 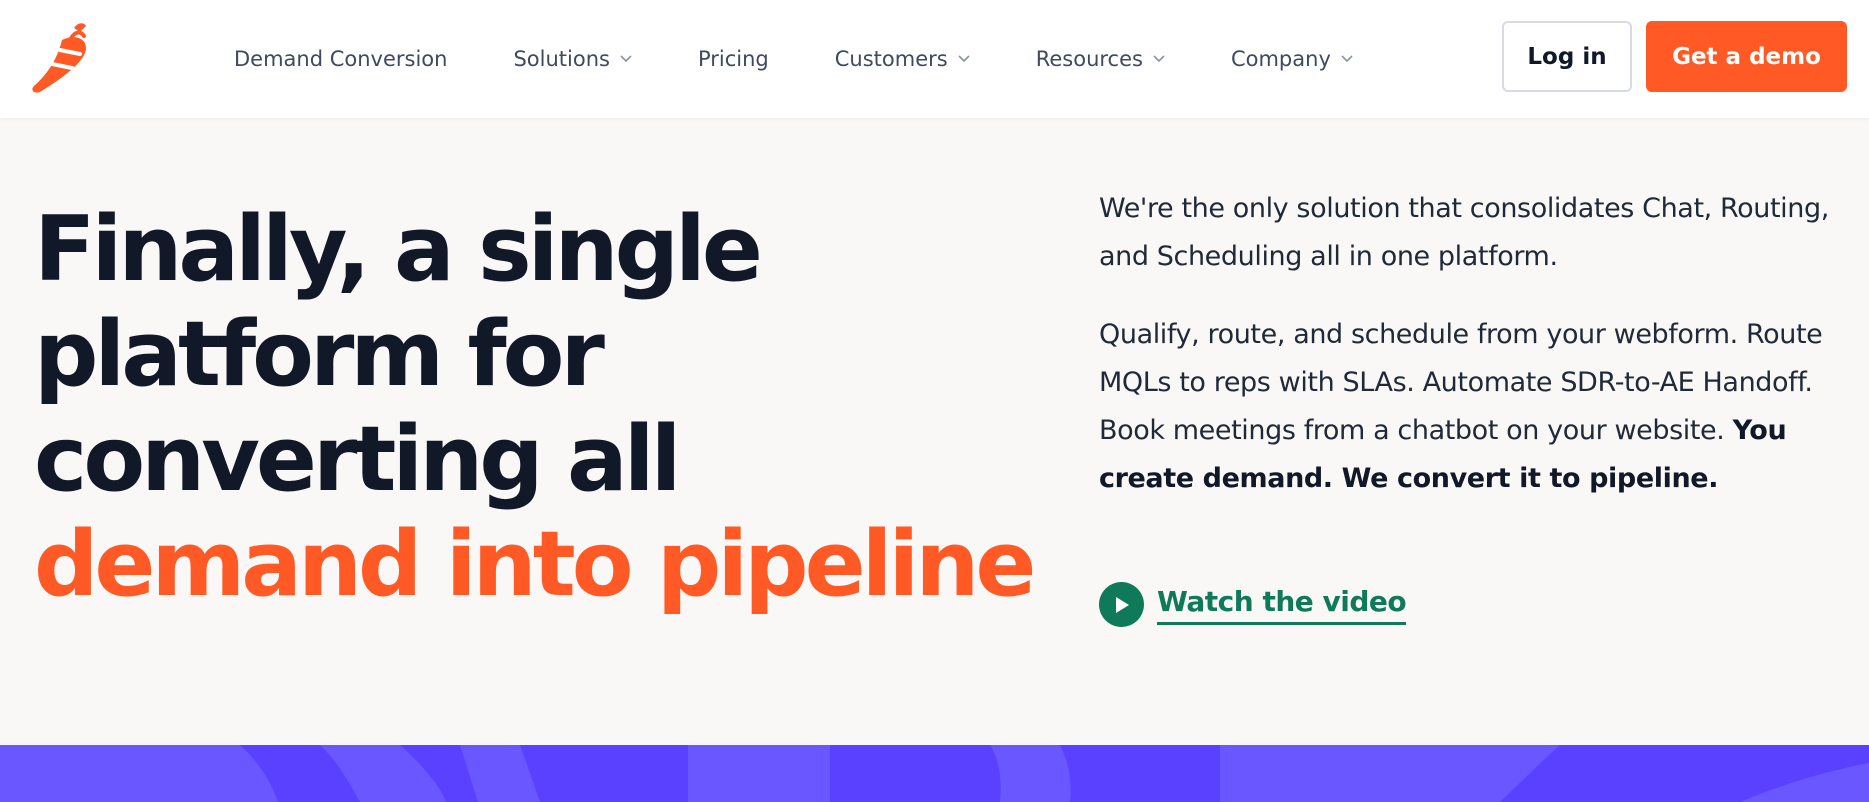 What do you see at coordinates (934, 773) in the screenshot?
I see `purple-decorative-band` at bounding box center [934, 773].